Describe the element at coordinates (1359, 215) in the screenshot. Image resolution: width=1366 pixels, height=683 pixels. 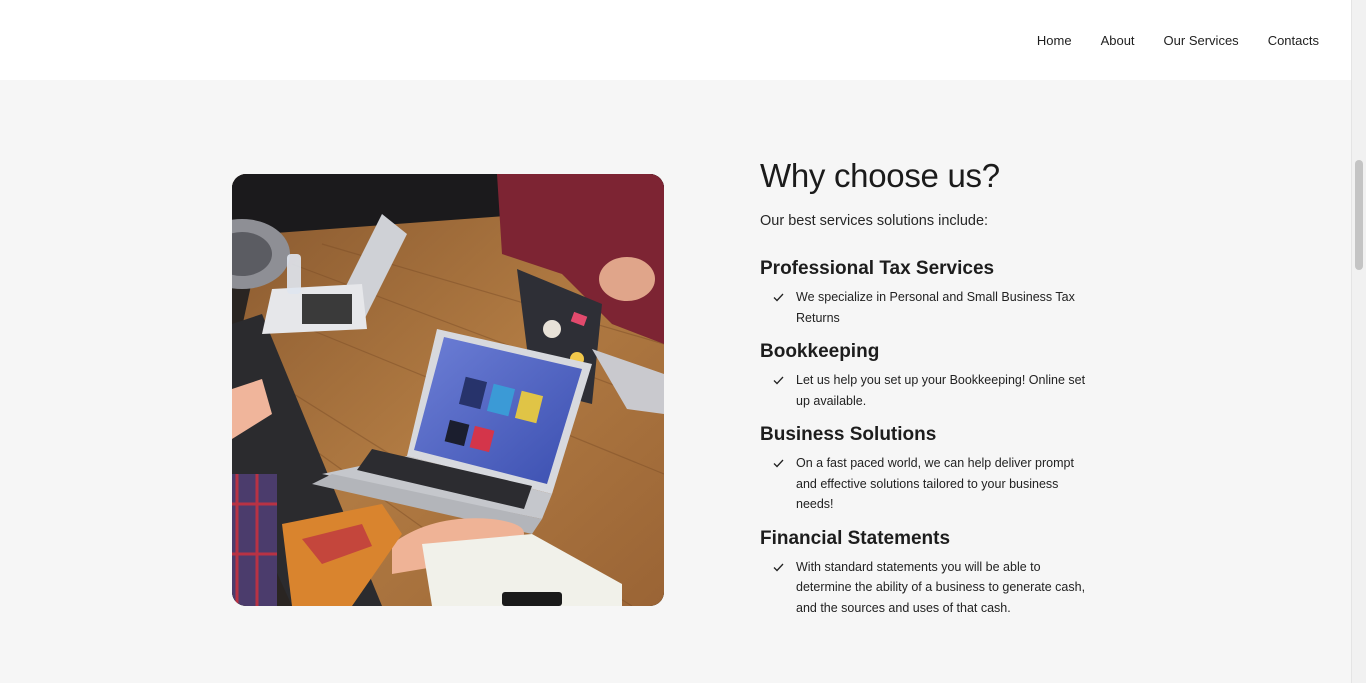
I see `scrollbar-thumb` at that location.